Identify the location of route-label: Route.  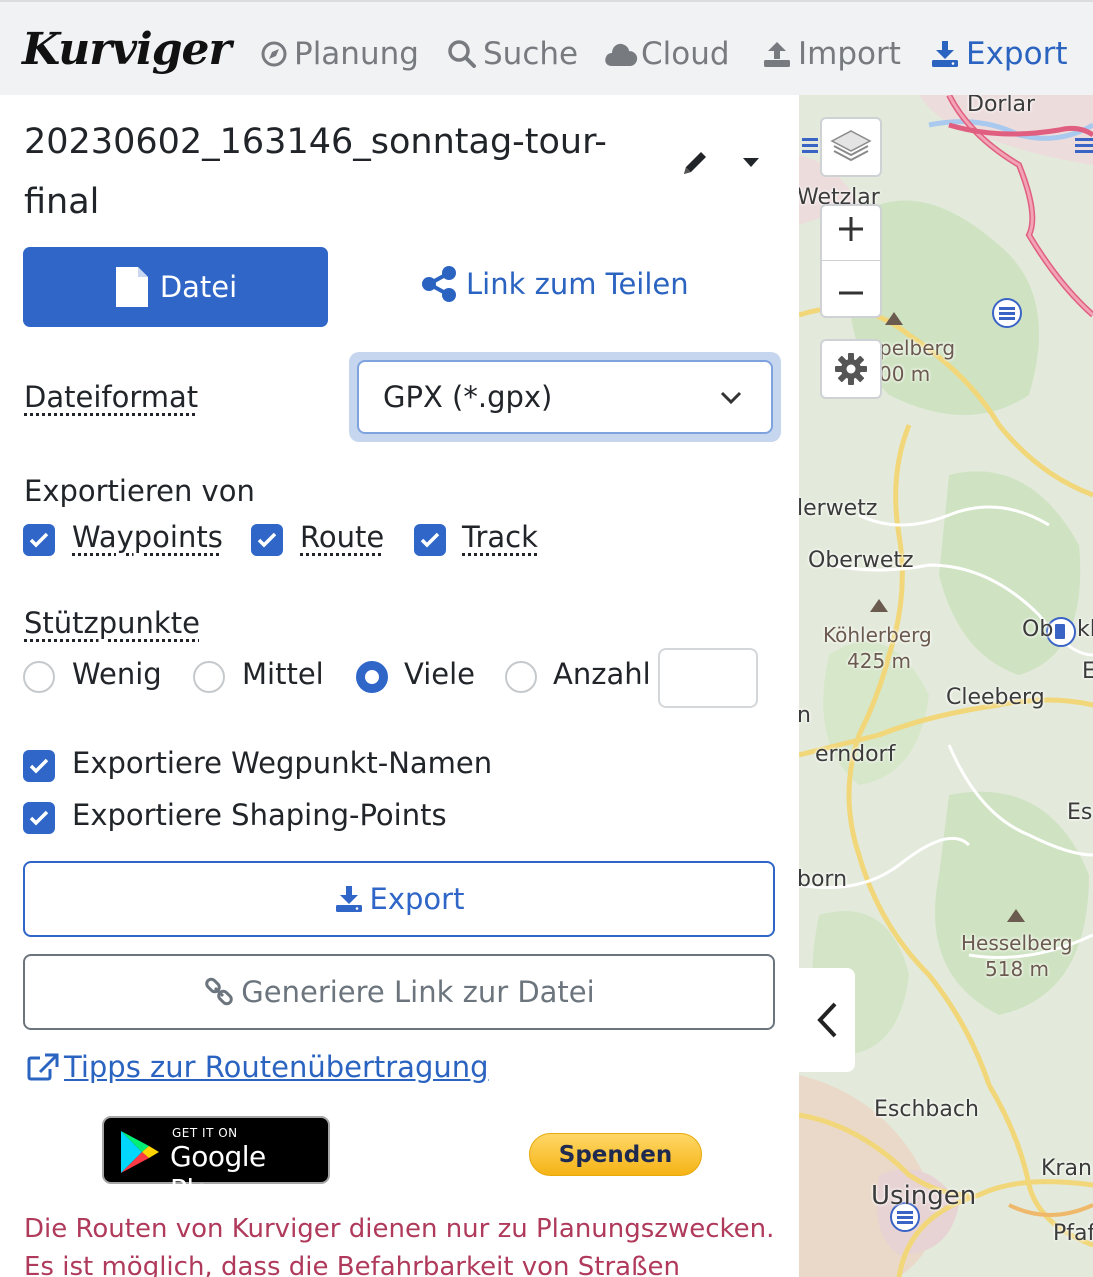
(342, 537).